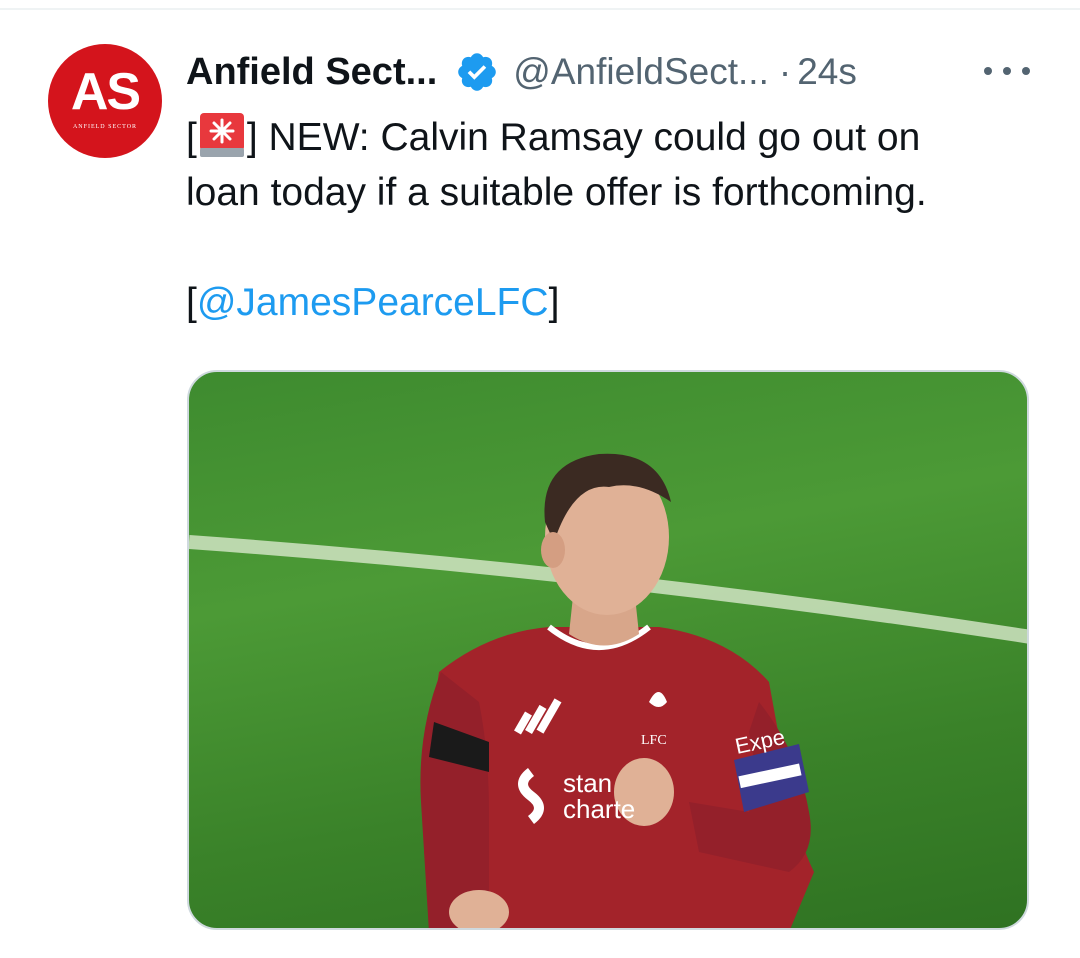  I want to click on tweet-source: [@JamesPearceLFC], so click(373, 302).